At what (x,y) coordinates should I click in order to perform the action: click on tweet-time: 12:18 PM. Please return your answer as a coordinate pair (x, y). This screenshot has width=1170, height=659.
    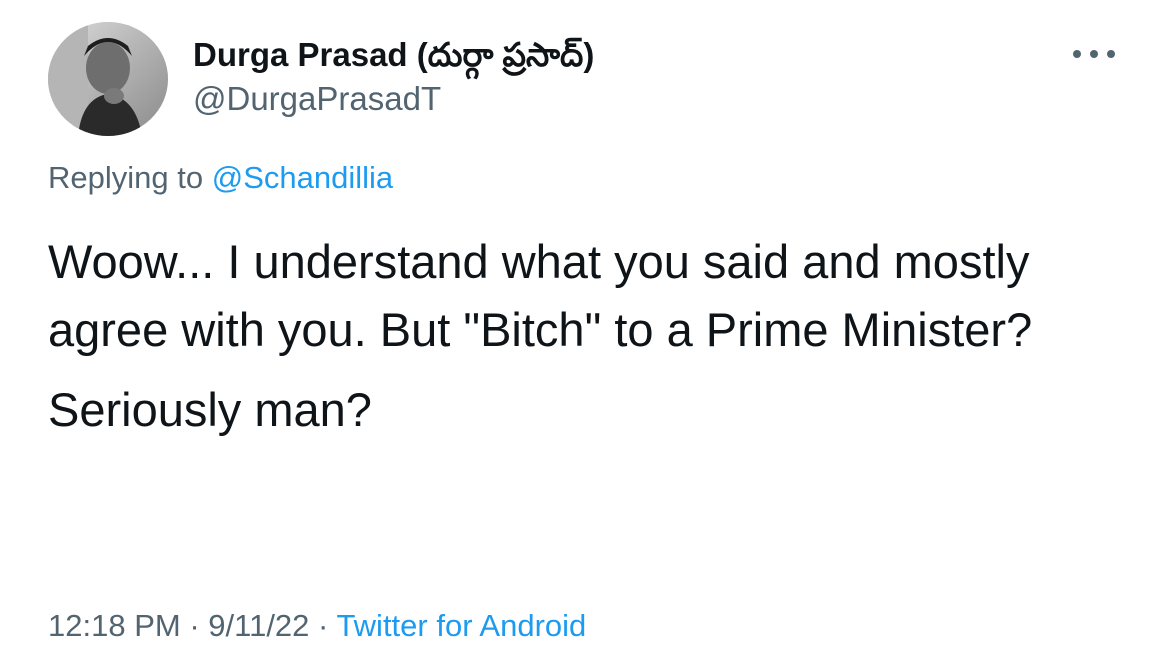
    Looking at the image, I should click on (114, 625).